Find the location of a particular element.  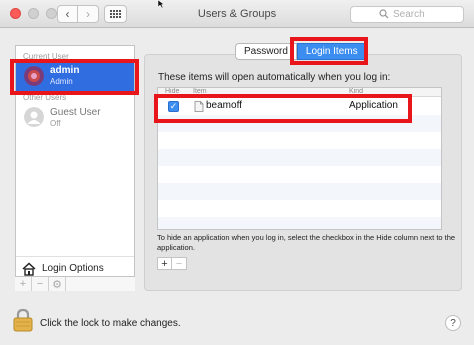

tab-password: Password is located at coordinates (266, 51).